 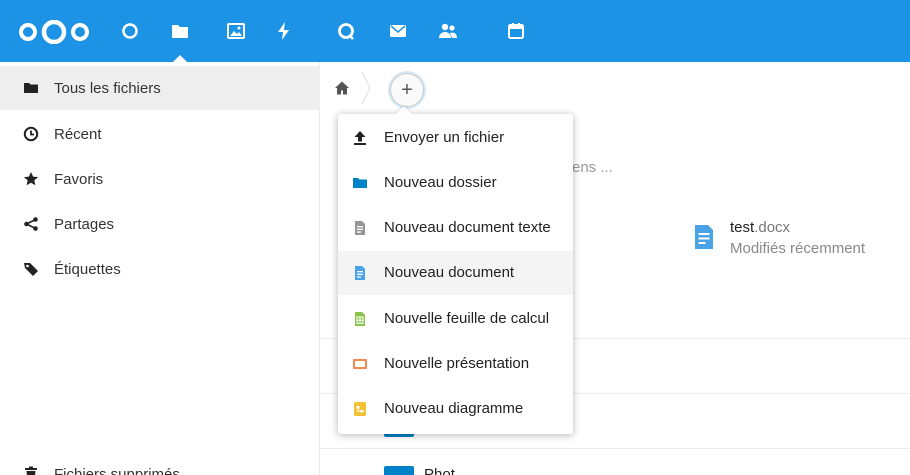 I want to click on menu-item-new-document: Nouveau document, so click(x=455, y=273).